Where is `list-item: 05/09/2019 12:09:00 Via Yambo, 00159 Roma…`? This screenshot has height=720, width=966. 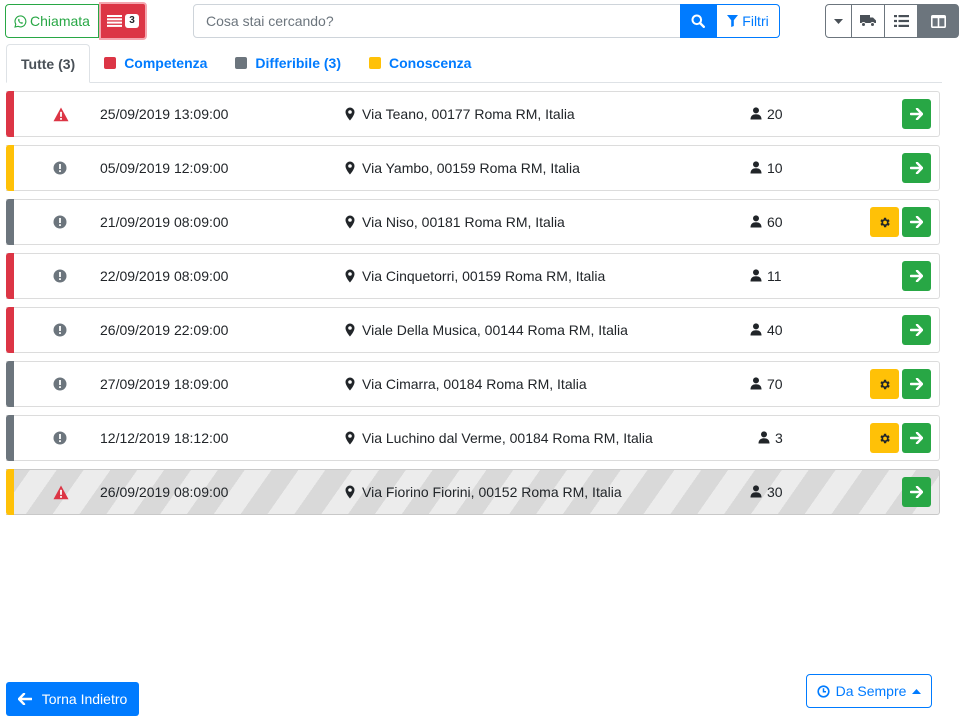 list-item: 05/09/2019 12:09:00 Via Yambo, 00159 Roma… is located at coordinates (473, 168).